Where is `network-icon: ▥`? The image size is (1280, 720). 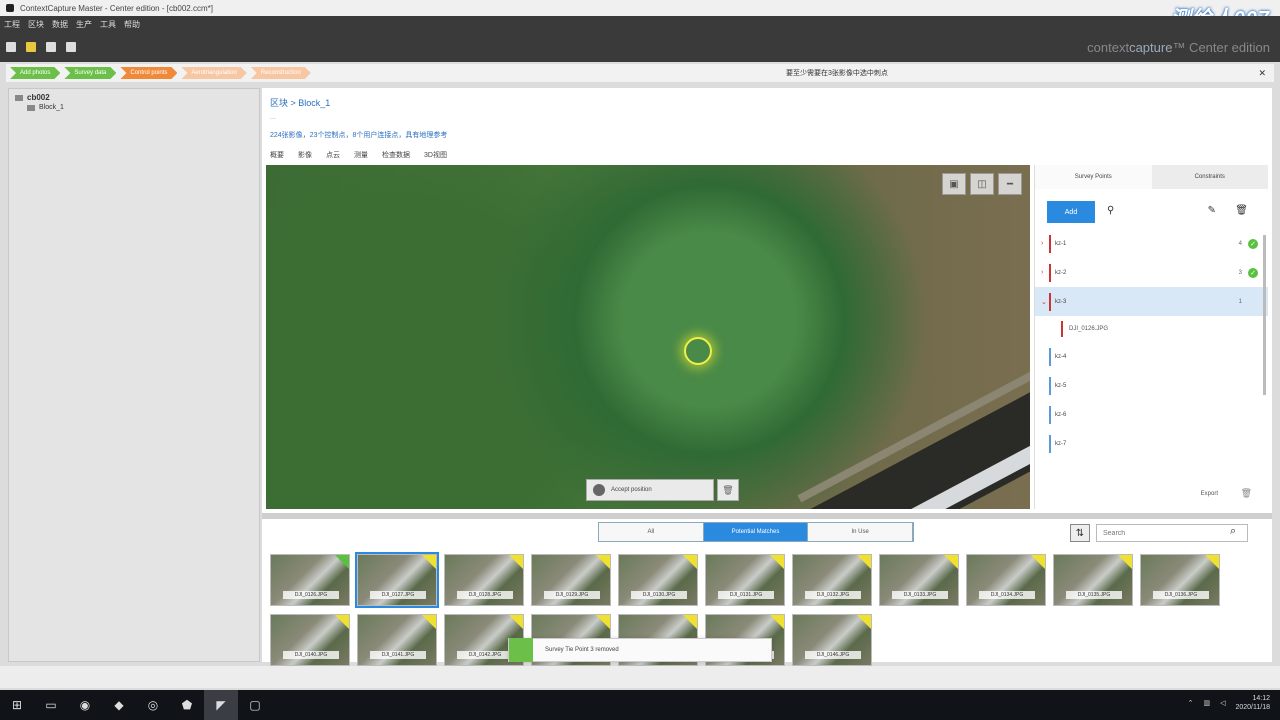 network-icon: ▥ is located at coordinates (1206, 703).